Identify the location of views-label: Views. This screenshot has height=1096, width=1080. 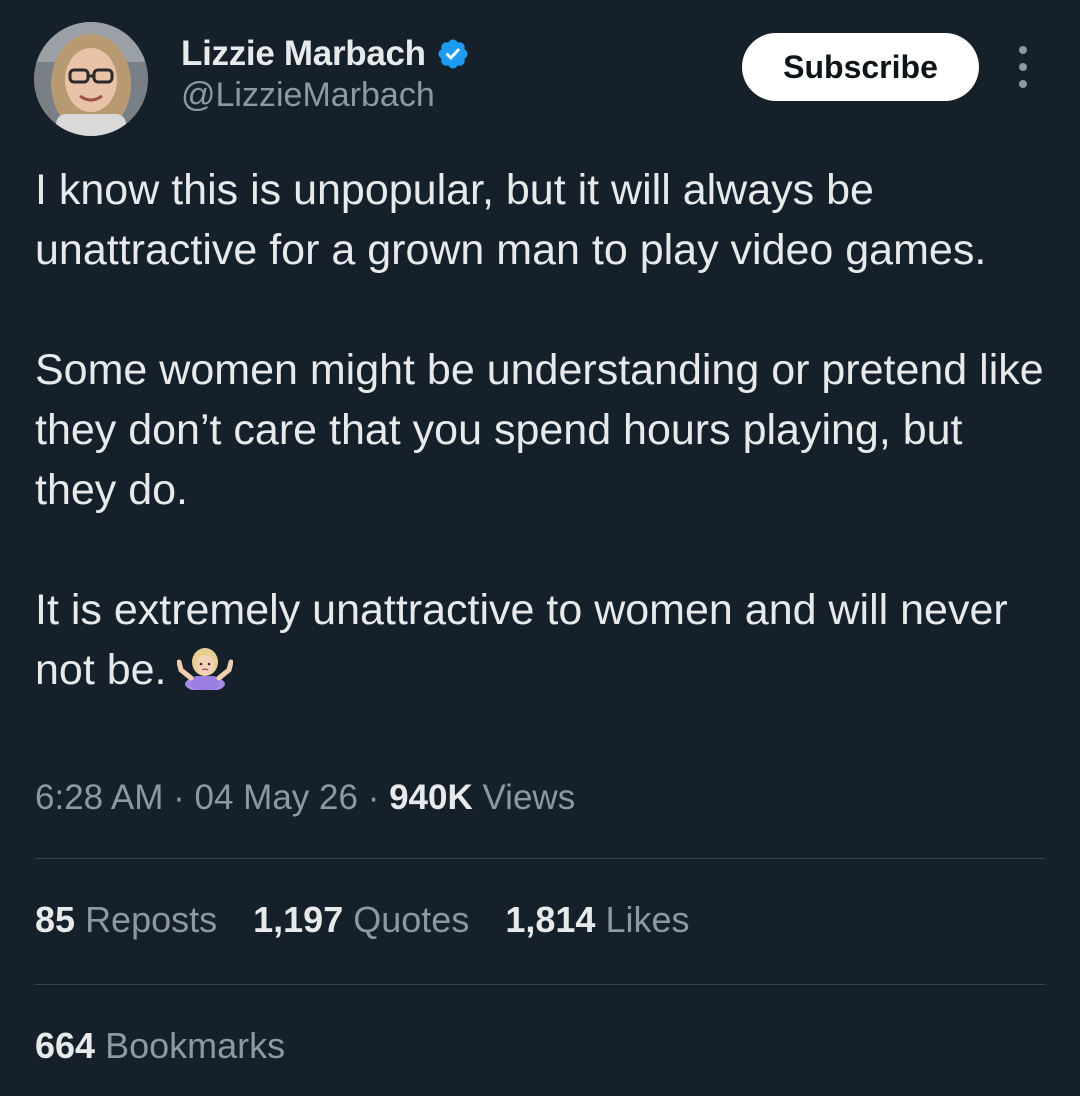
(524, 797).